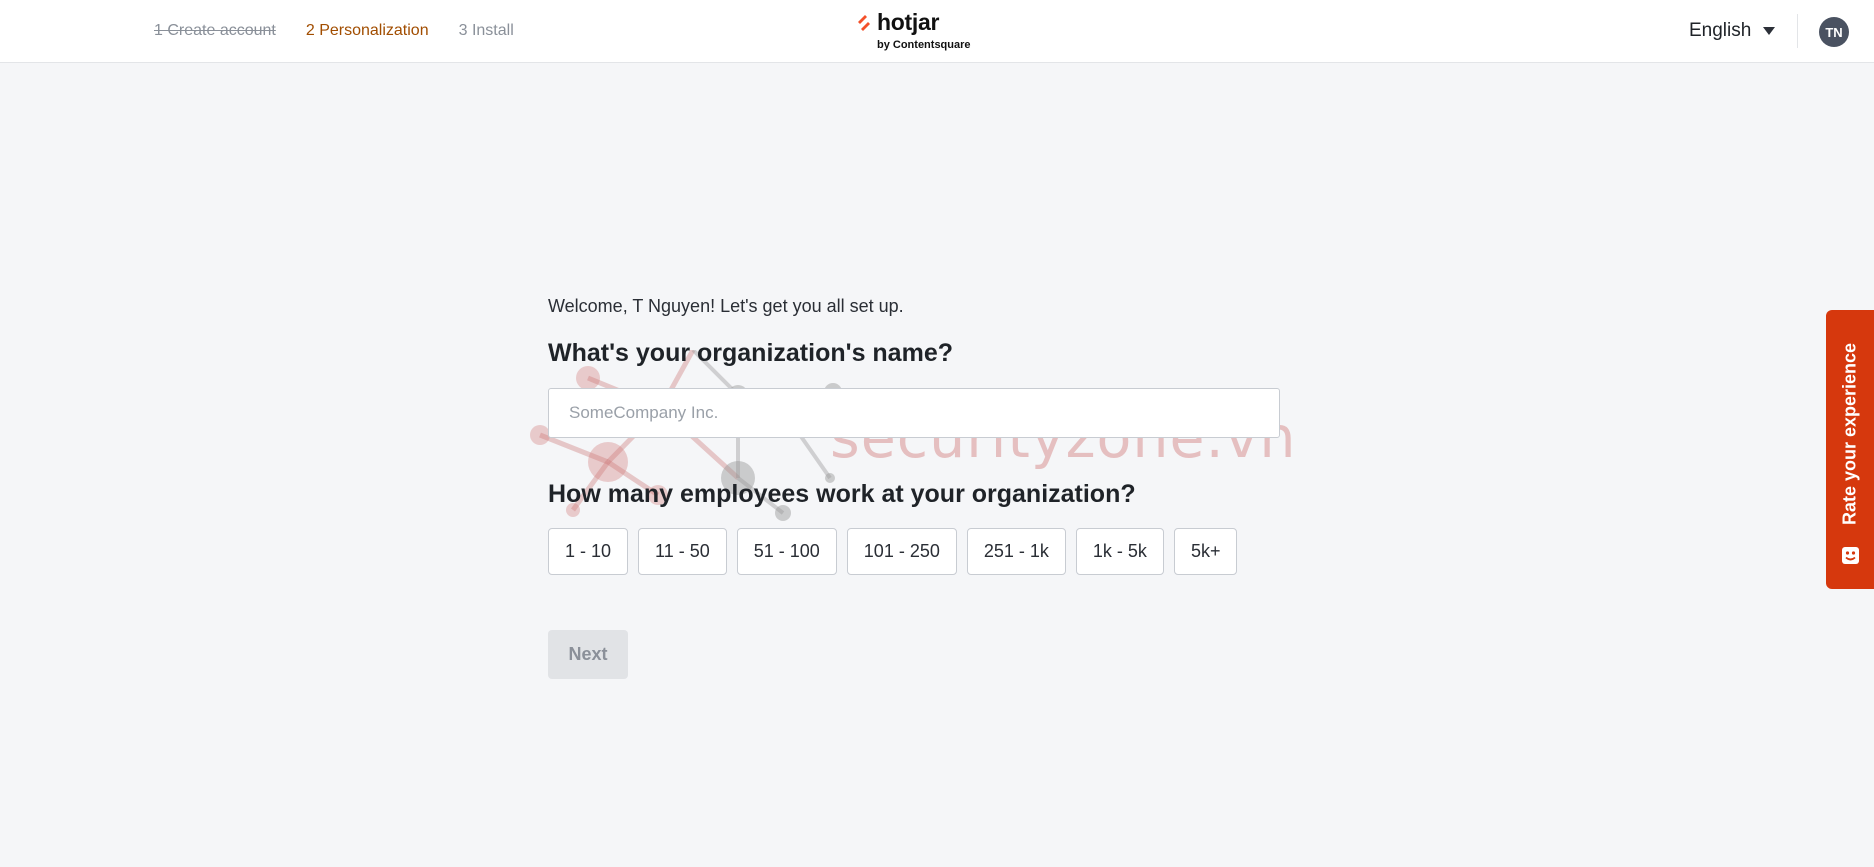 The width and height of the screenshot is (1874, 867). Describe the element at coordinates (215, 30) in the screenshot. I see `step-create-account: 1 Create account` at that location.